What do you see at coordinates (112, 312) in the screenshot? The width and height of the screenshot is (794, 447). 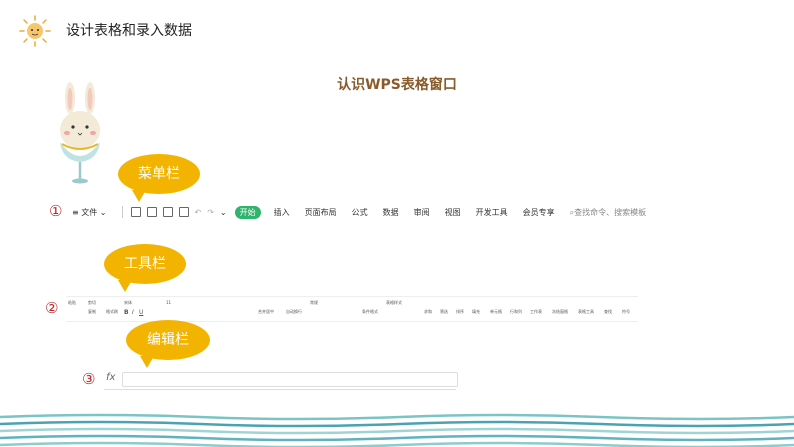 I see `format-painter-button: 格式刷` at bounding box center [112, 312].